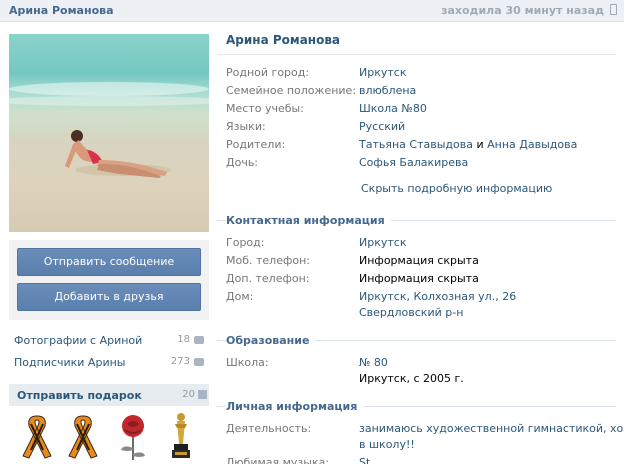 The image size is (624, 464). What do you see at coordinates (373, 362) in the screenshot?
I see `school-link: № 80` at bounding box center [373, 362].